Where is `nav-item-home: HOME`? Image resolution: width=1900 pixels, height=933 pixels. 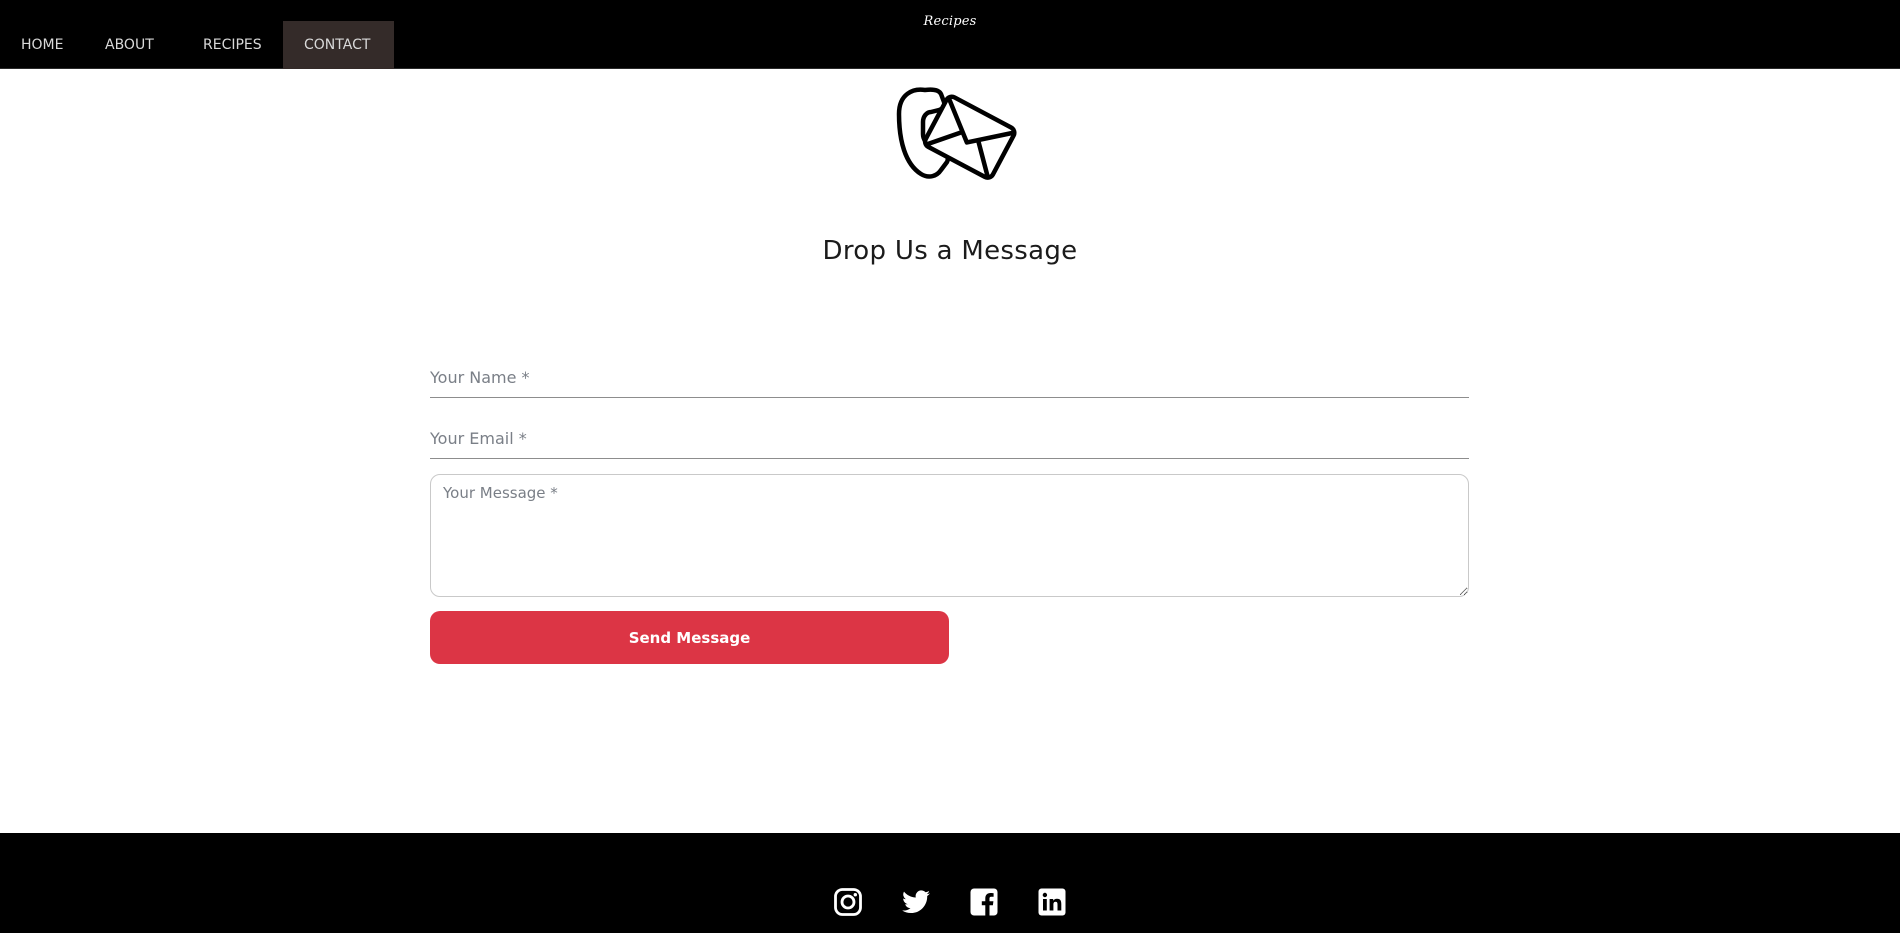 nav-item-home: HOME is located at coordinates (42, 45).